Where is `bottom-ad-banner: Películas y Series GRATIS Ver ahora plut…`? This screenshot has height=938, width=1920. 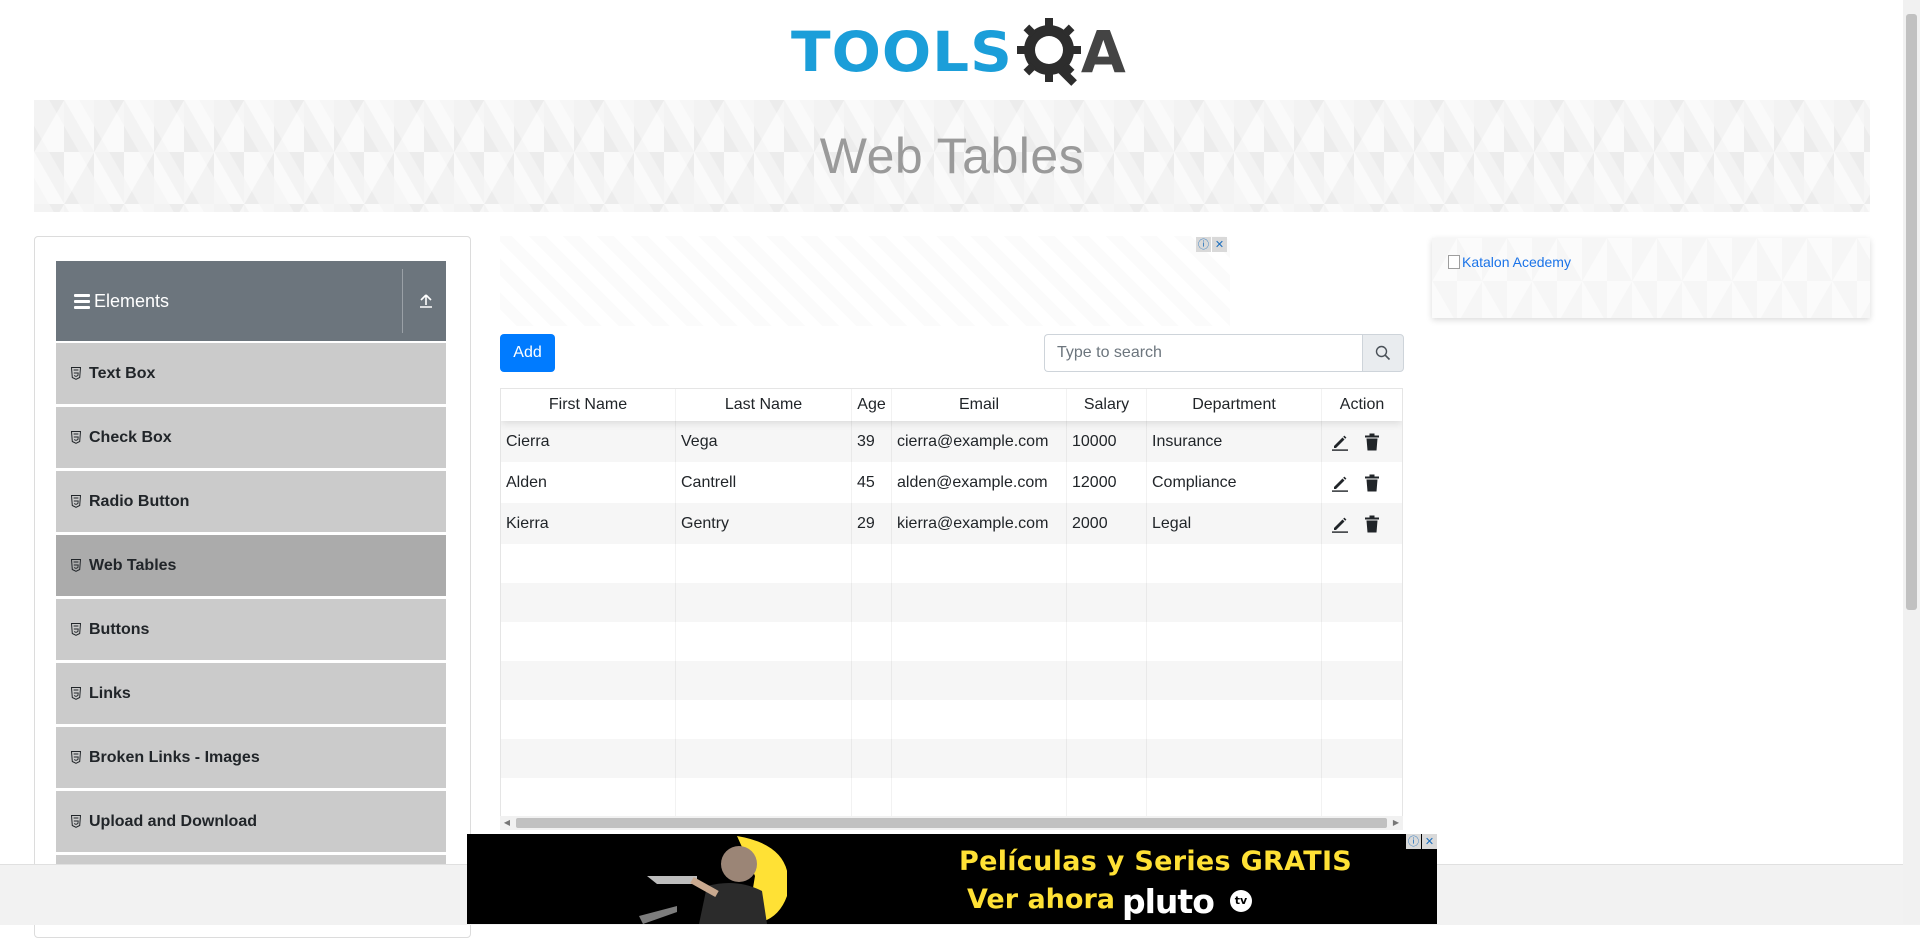
bottom-ad-banner: Películas y Series GRATIS Ver ahora plut… is located at coordinates (952, 879).